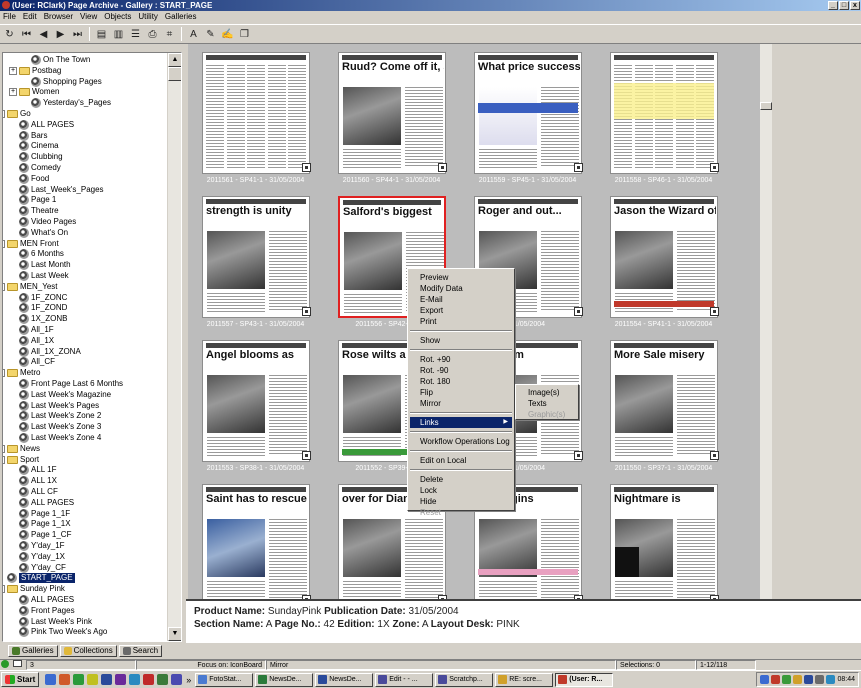 The width and height of the screenshot is (861, 688). I want to click on document-icon: ▥, so click(118, 34).